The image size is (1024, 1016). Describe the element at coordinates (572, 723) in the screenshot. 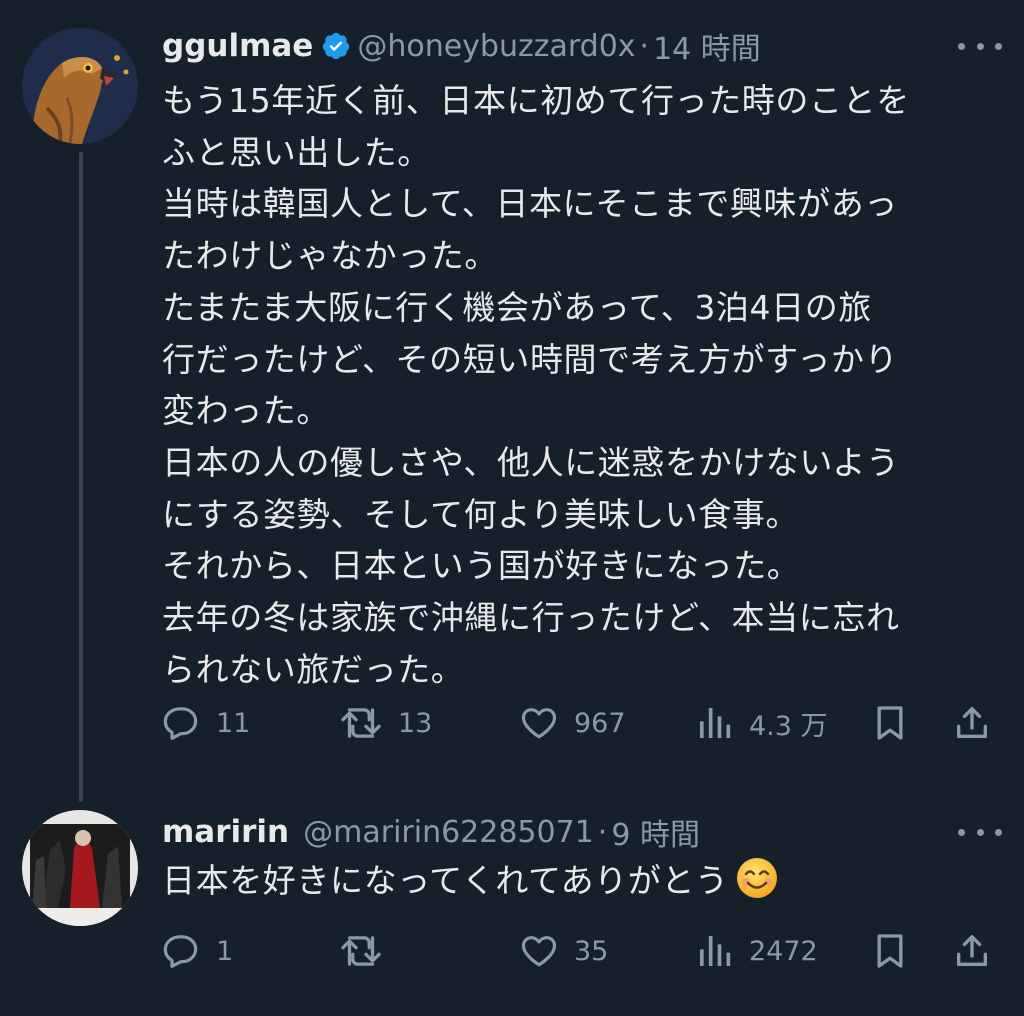

I see `like-button: 967` at that location.